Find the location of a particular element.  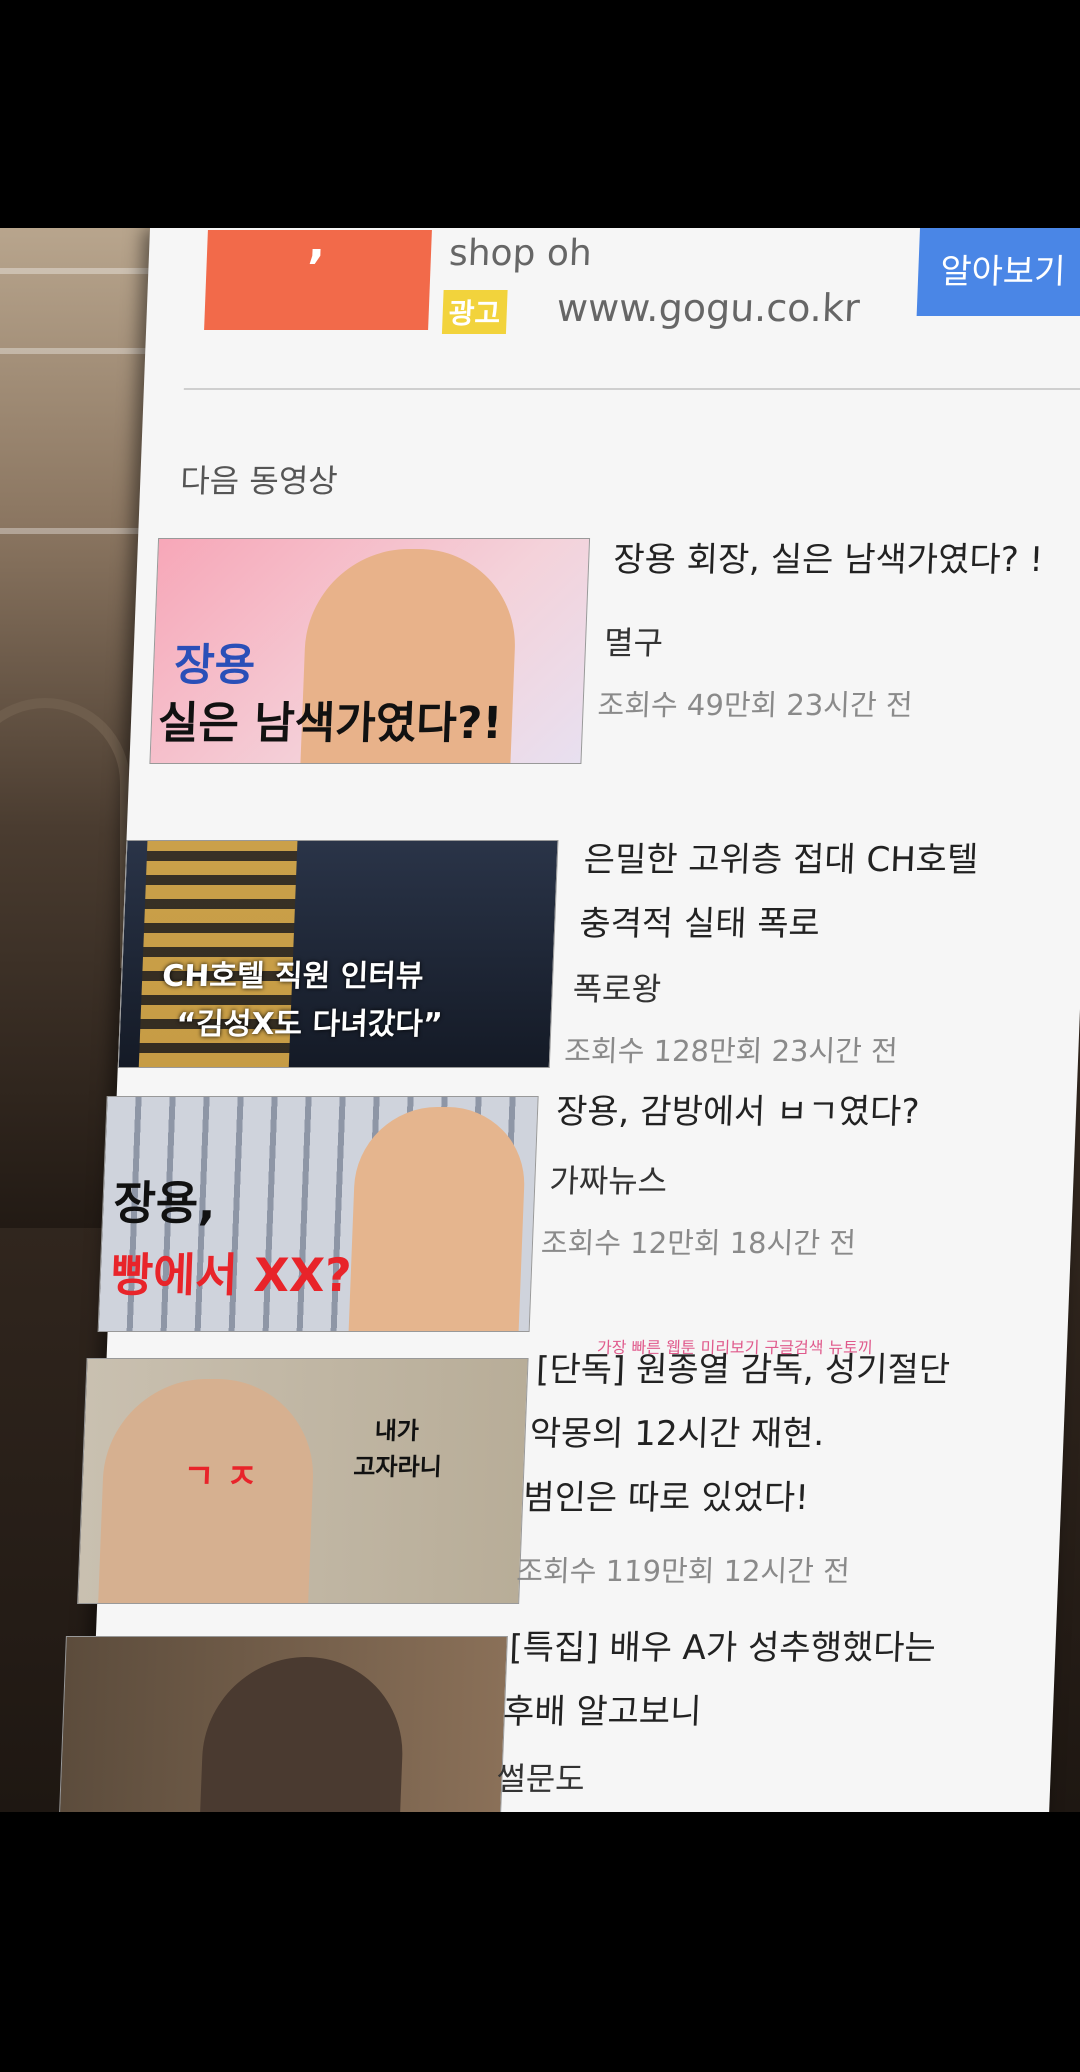

video-meta: 조회수 119만회 12시간 전 is located at coordinates (683, 1571).